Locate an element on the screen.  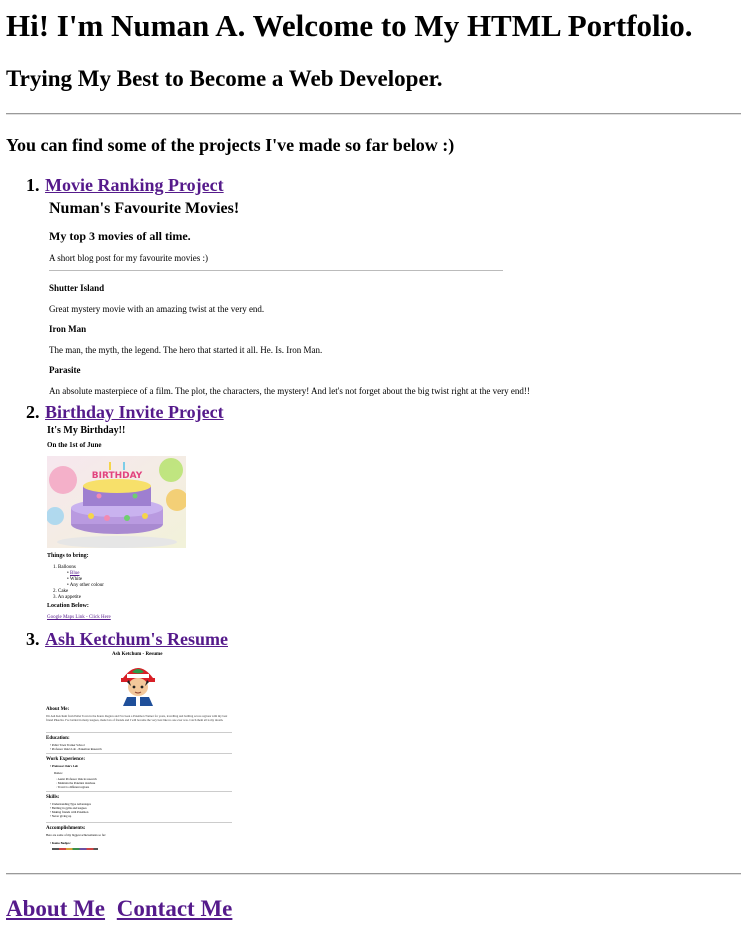
project-link-birthday-invite: Birthday Invite Project is located at coordinates (134, 412).